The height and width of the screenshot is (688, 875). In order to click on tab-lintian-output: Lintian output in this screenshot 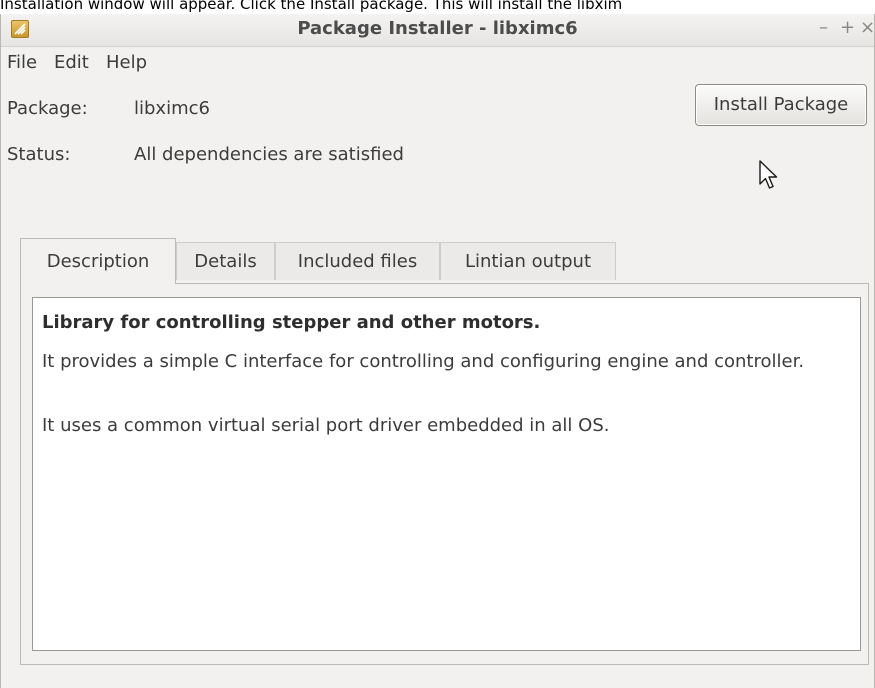, I will do `click(528, 261)`.